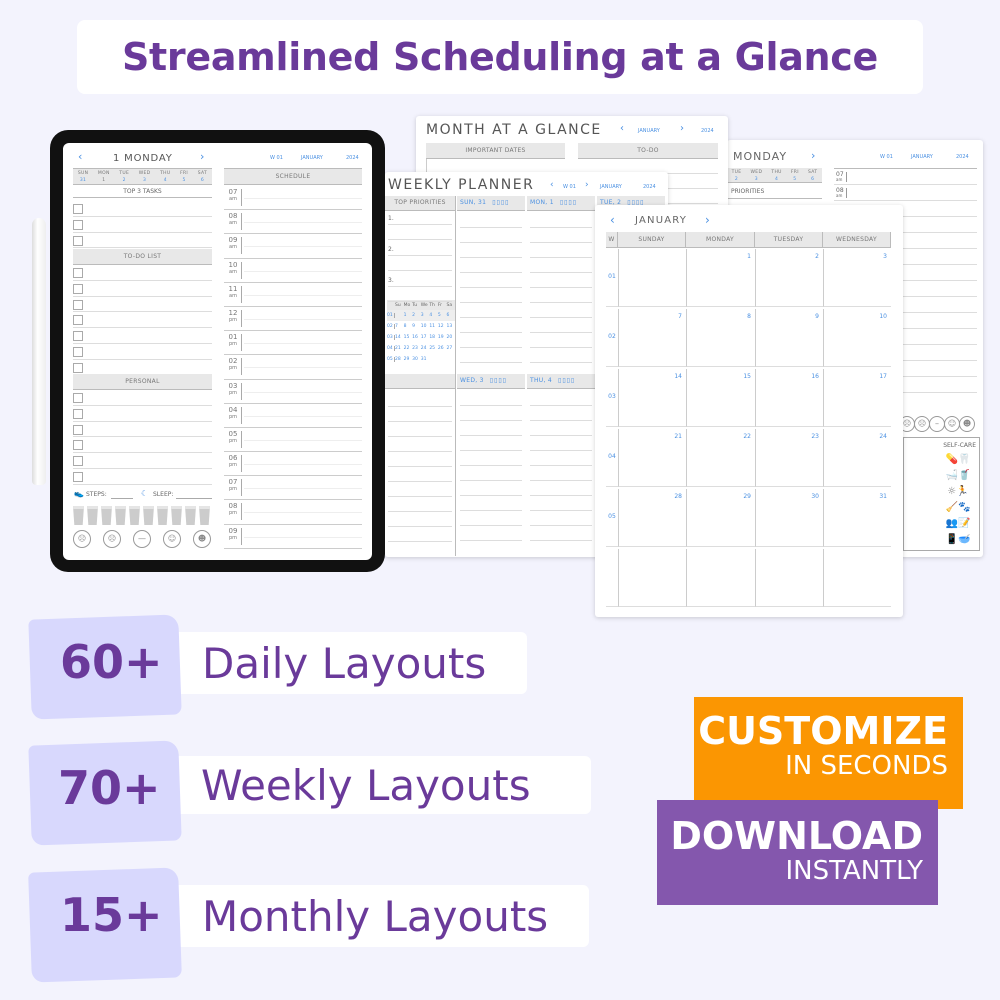  What do you see at coordinates (720, 398) in the screenshot?
I see `day-cell: 15` at bounding box center [720, 398].